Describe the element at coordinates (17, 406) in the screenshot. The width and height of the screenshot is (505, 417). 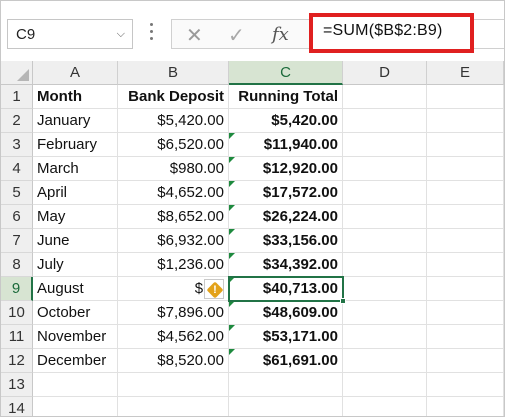
I see `row-header-14: 14` at that location.